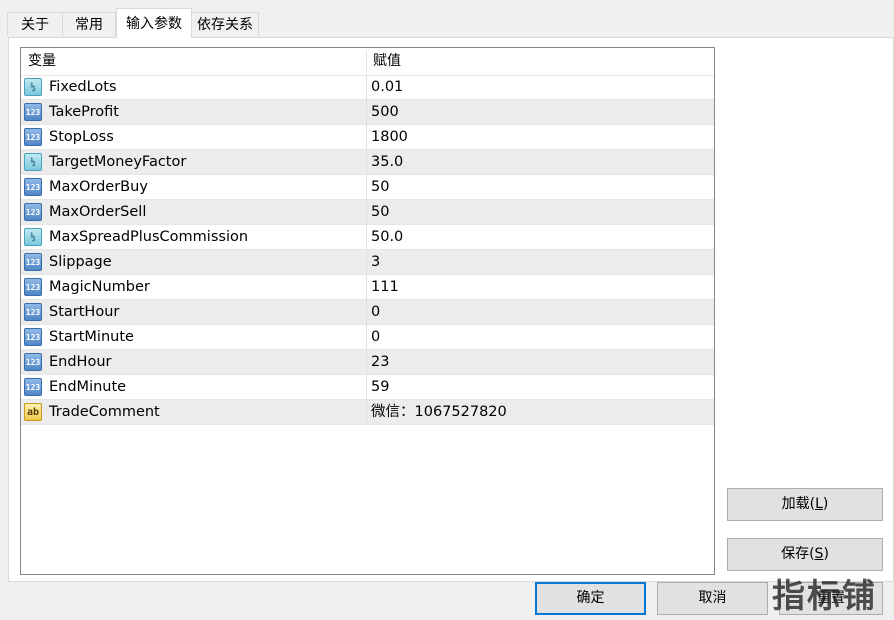 The width and height of the screenshot is (894, 620). I want to click on column-header-variable: 变量, so click(42, 61).